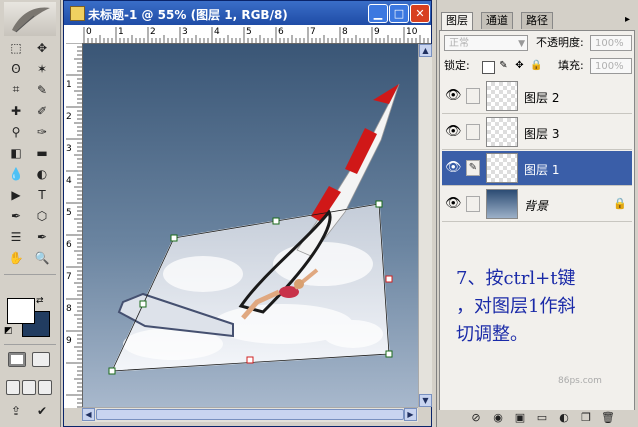 This screenshot has width=638, height=427. I want to click on lock-transparent-icon, so click(488, 67).